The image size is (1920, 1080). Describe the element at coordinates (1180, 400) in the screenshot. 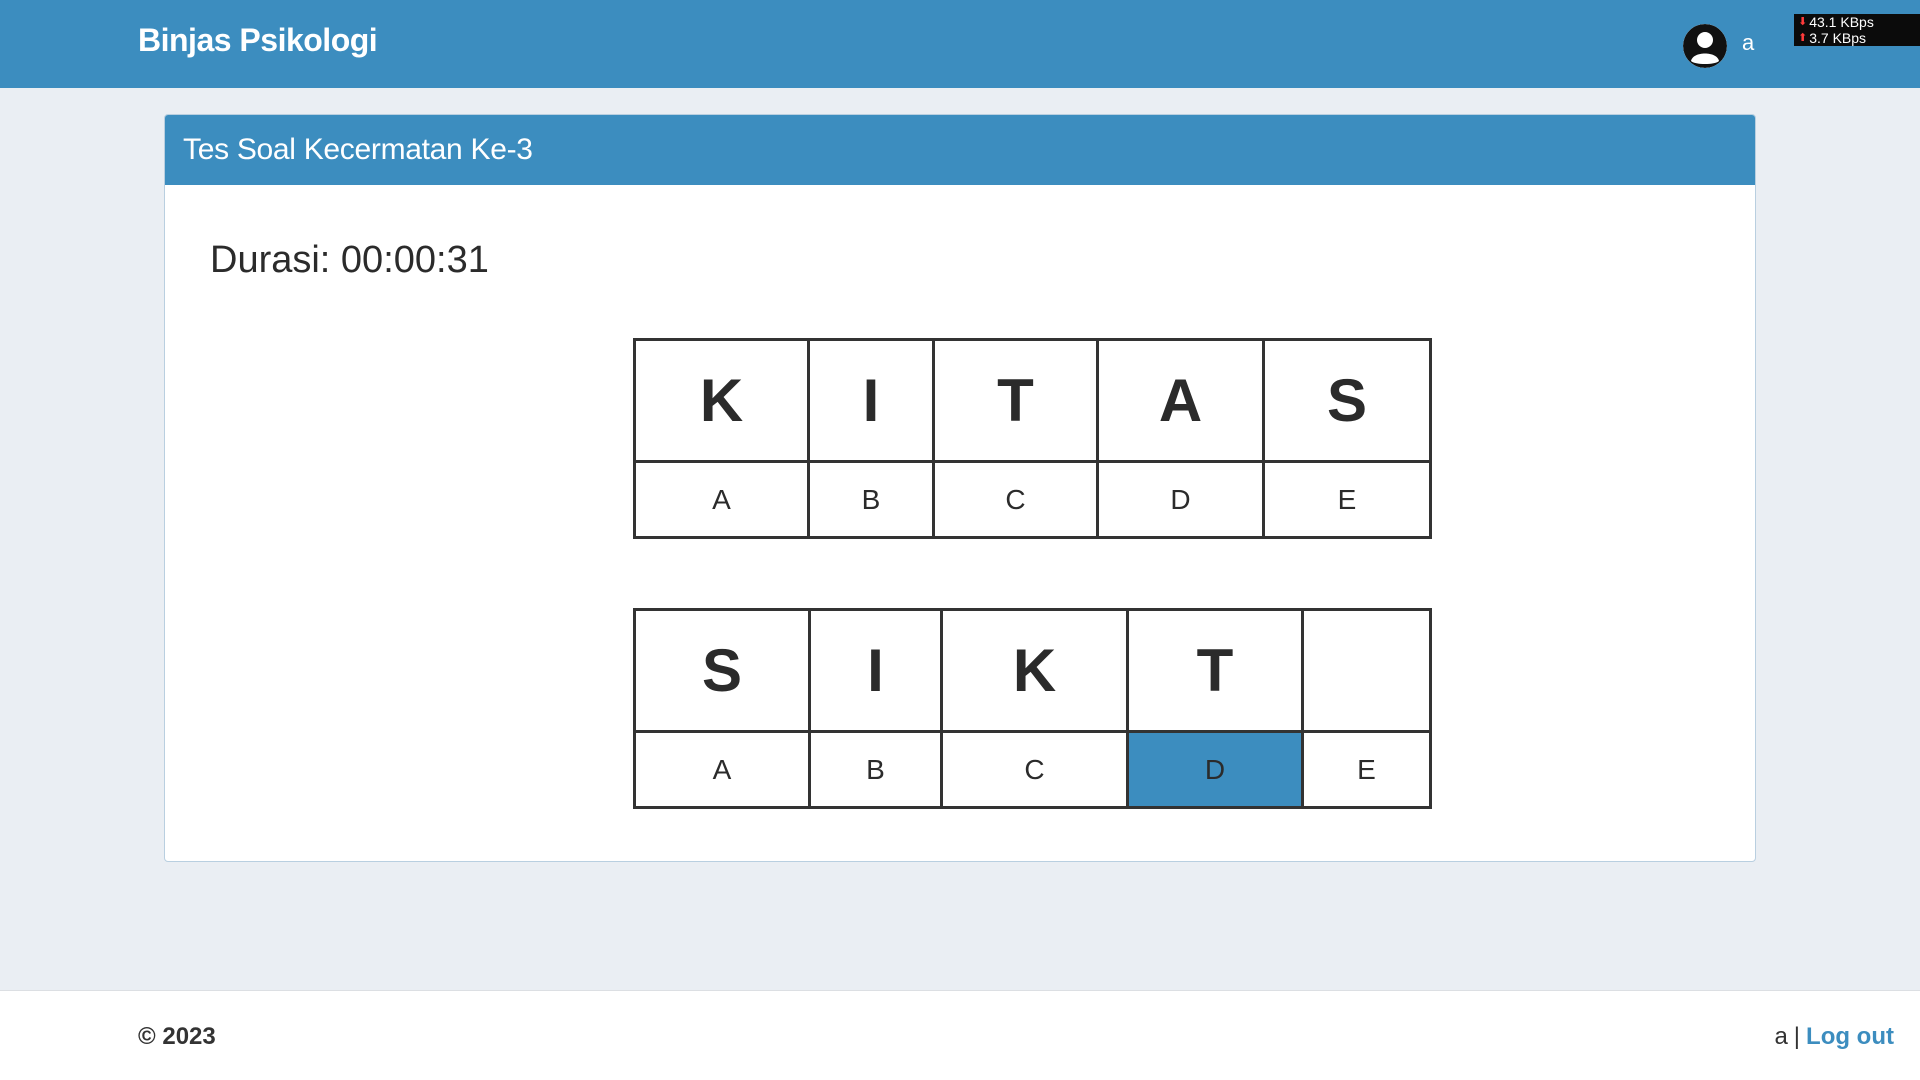

I see `key-letter-cell: A` at that location.